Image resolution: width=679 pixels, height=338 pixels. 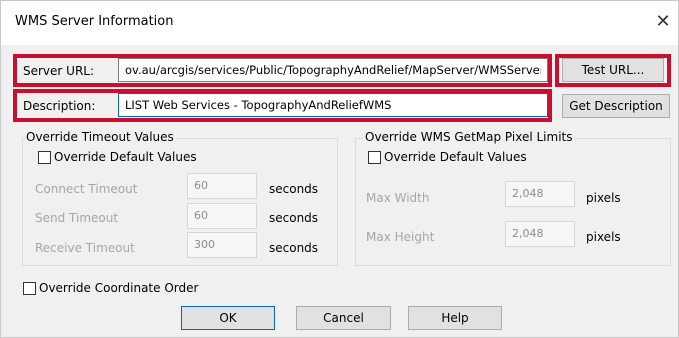 I want to click on override-coordinate-order-label: Override Coordinate Order, so click(x=119, y=288).